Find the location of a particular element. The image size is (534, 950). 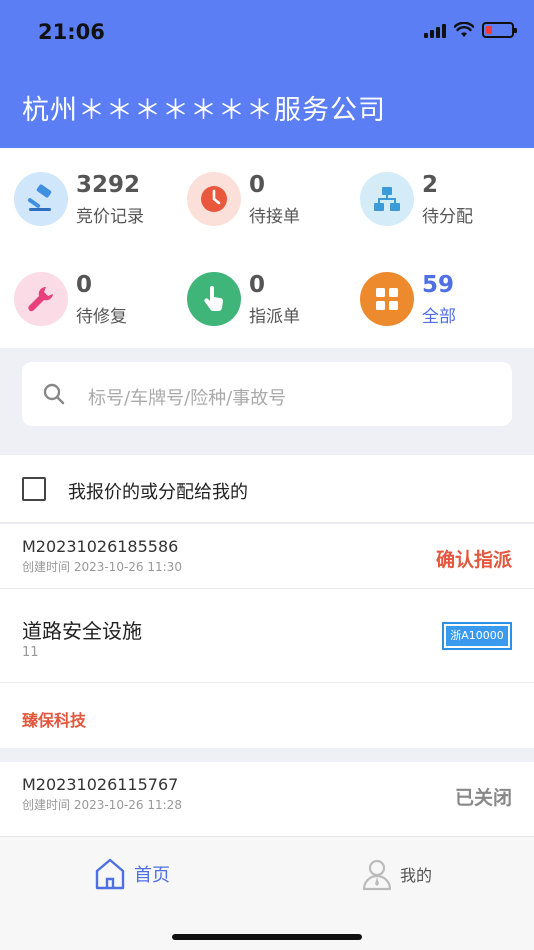

order-project: 道路安全设施 11 浙A10000 is located at coordinates (267, 636).